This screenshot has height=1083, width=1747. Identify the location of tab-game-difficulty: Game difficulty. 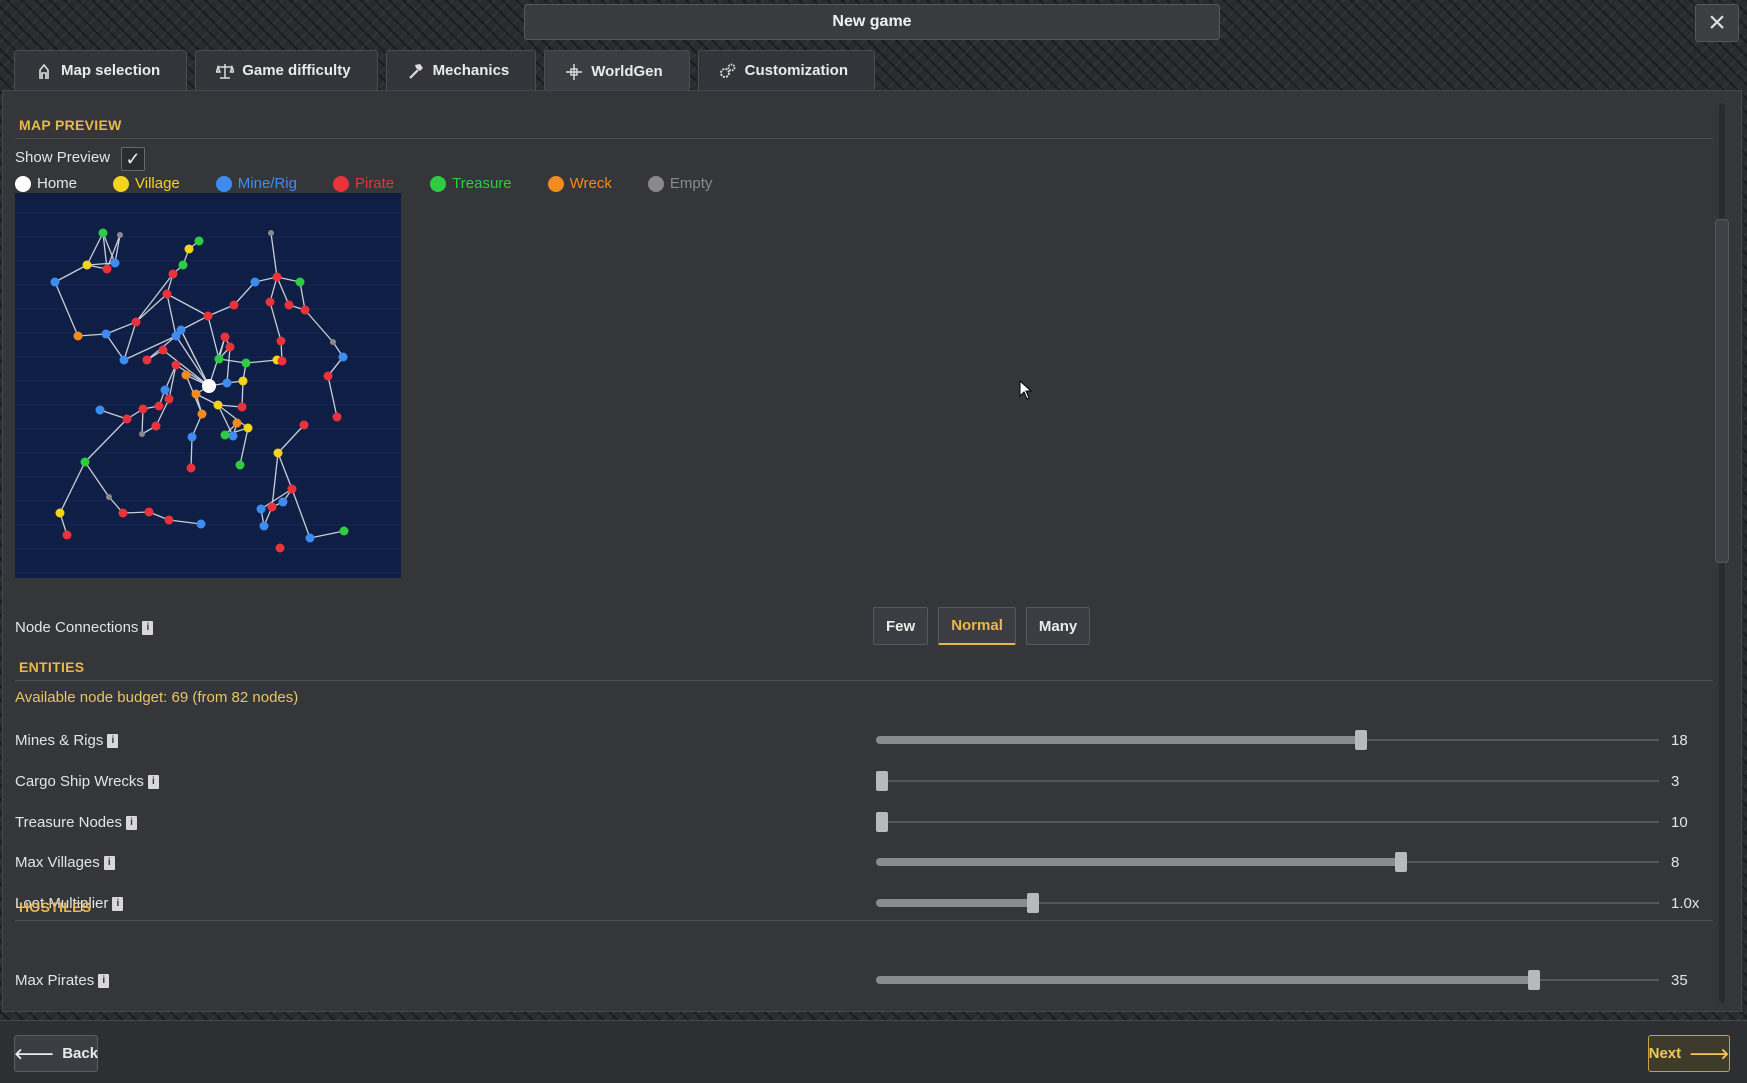
(286, 70).